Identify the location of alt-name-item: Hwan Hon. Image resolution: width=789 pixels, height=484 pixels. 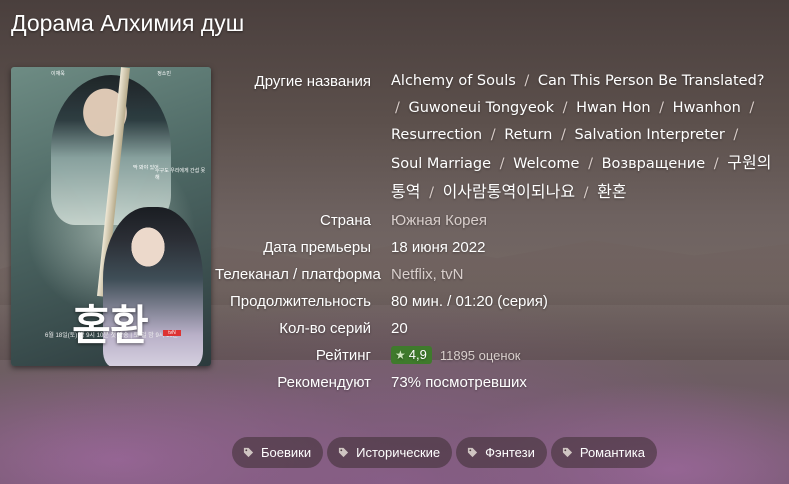
(613, 108).